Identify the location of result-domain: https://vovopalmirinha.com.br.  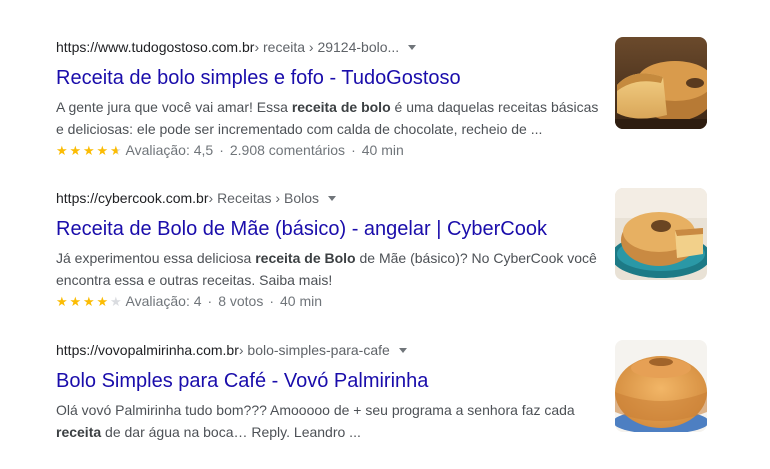
(147, 350).